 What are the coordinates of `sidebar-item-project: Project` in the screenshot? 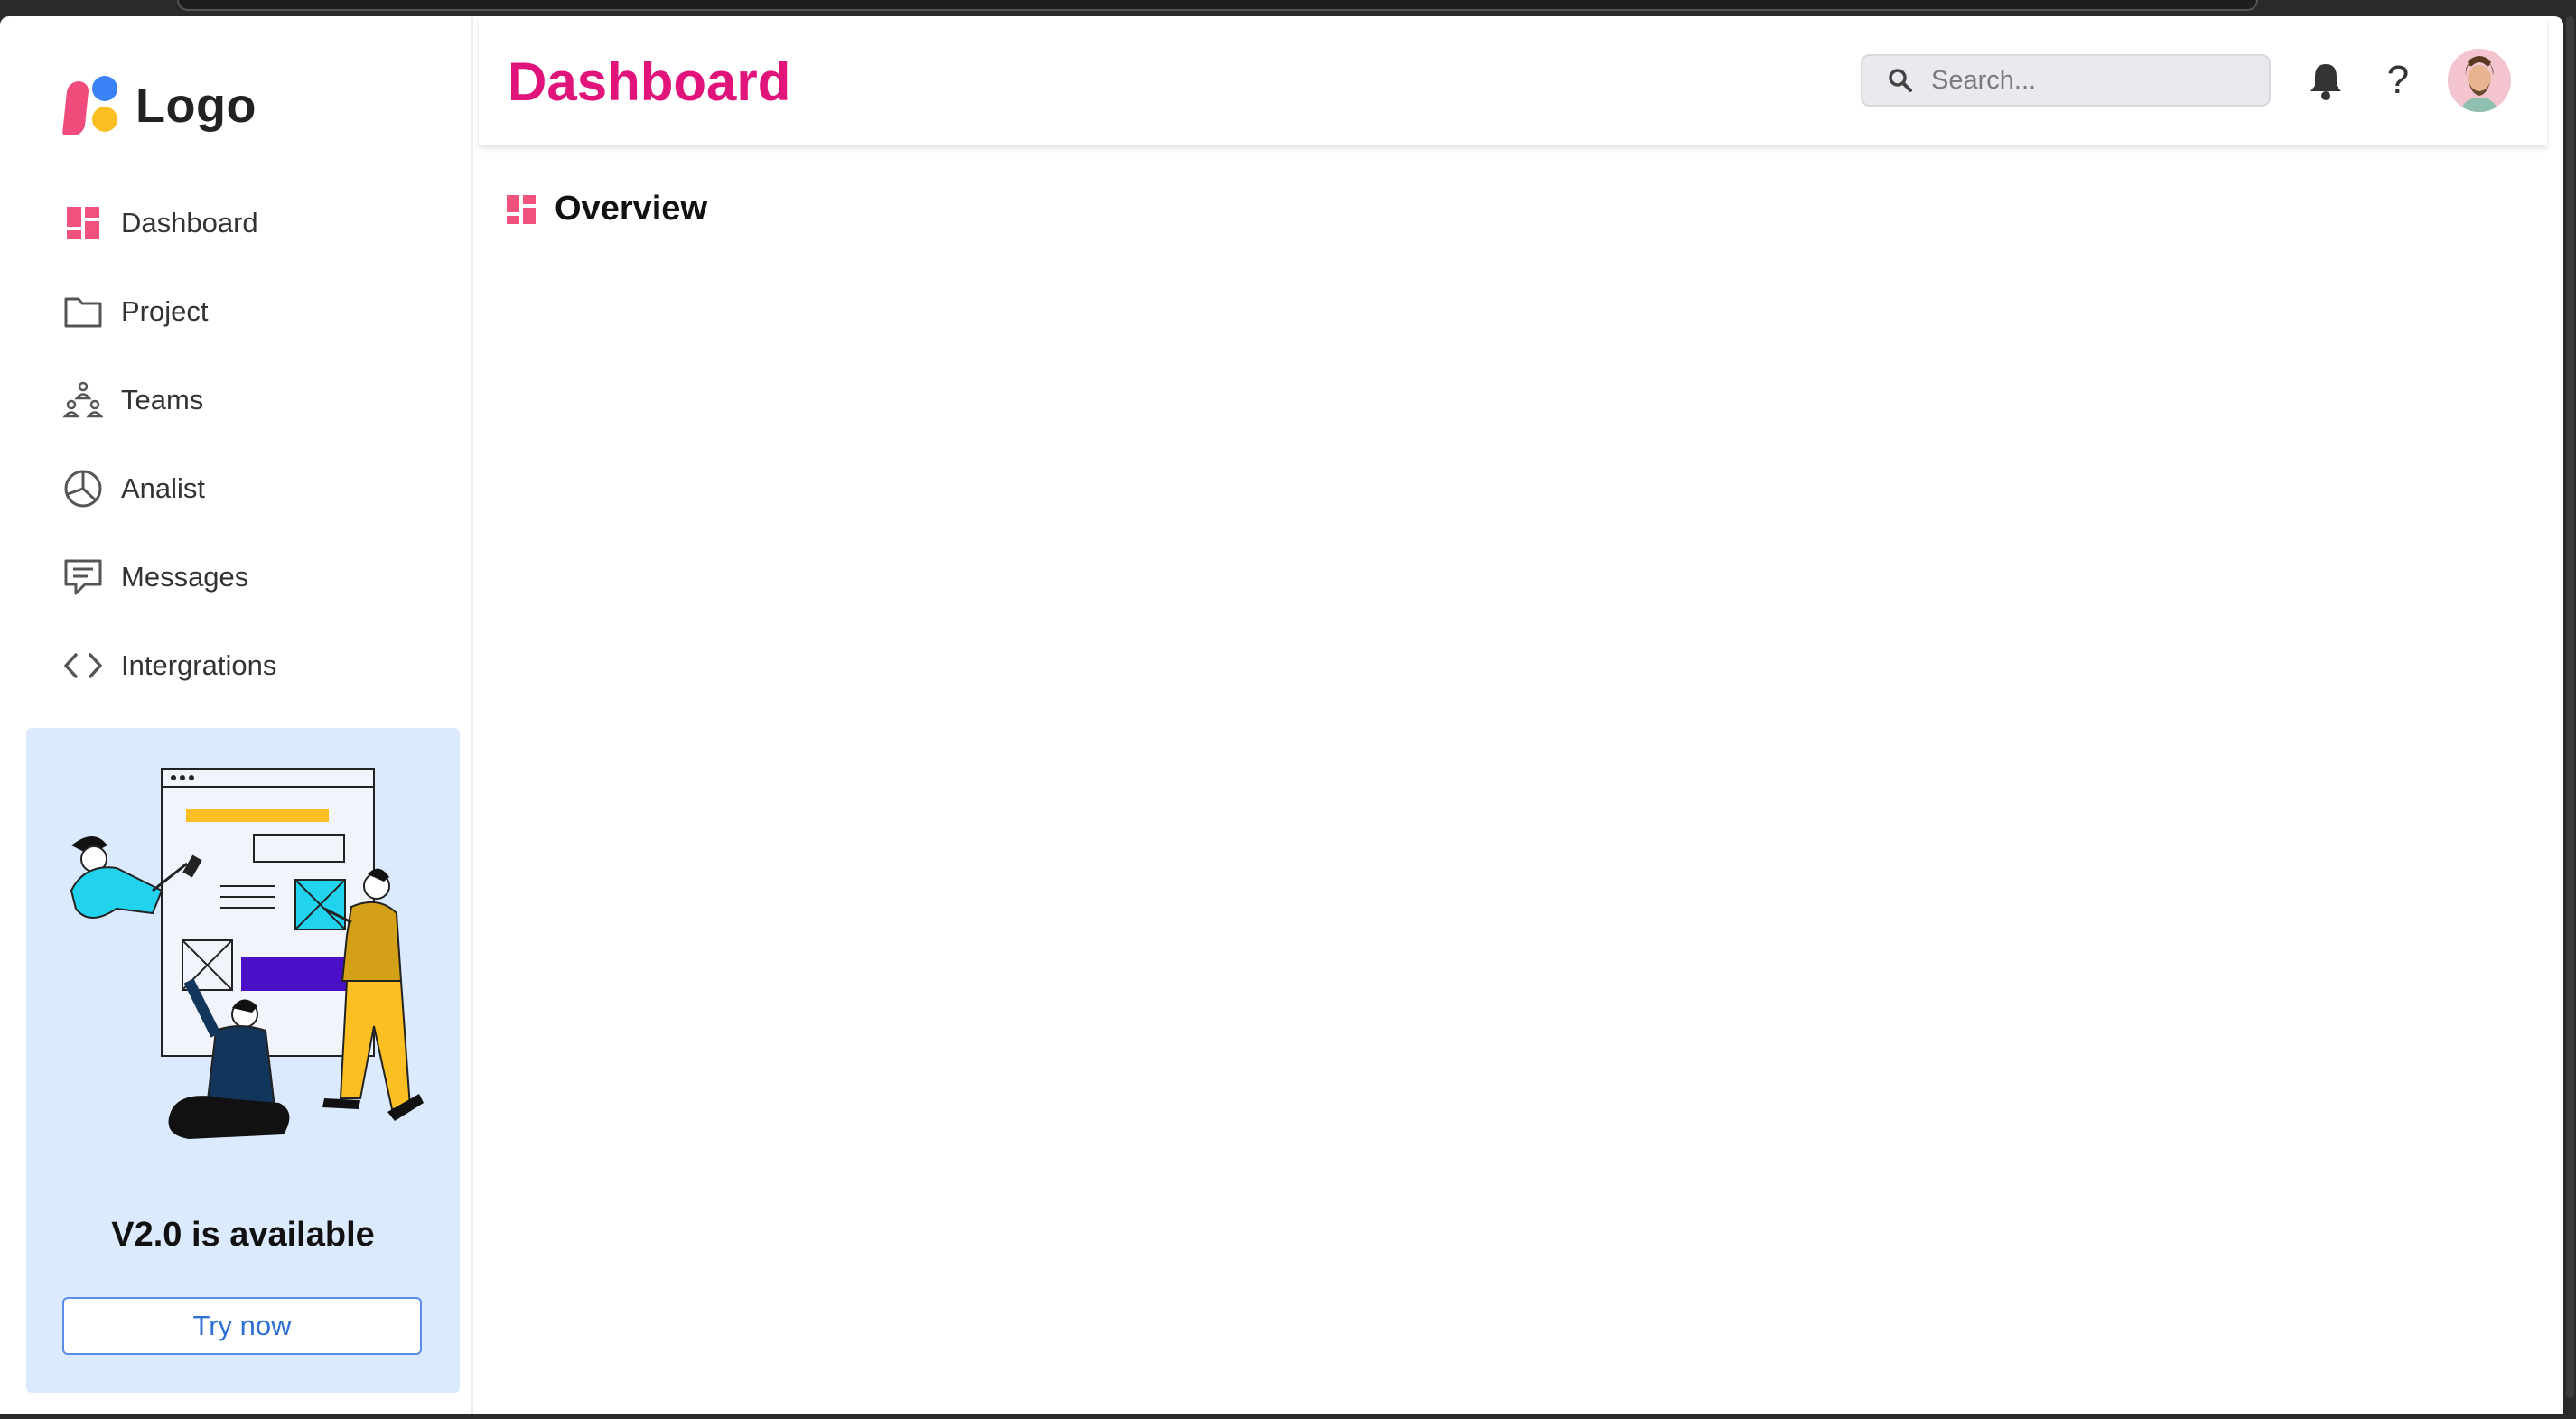 It's located at (260, 311).